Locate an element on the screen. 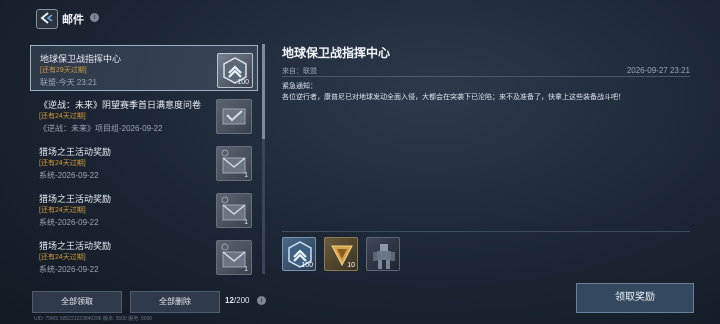  page-title: 邮件 is located at coordinates (73, 20).